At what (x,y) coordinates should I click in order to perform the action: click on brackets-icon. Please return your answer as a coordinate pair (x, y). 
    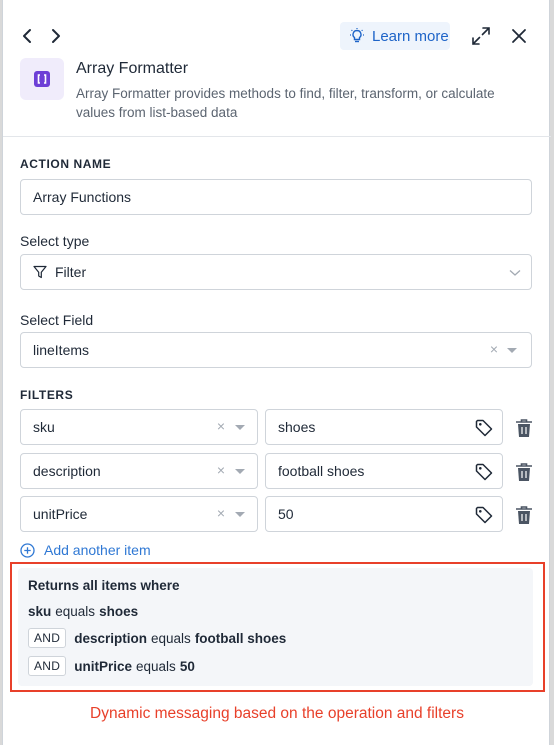
    Looking at the image, I should click on (42, 79).